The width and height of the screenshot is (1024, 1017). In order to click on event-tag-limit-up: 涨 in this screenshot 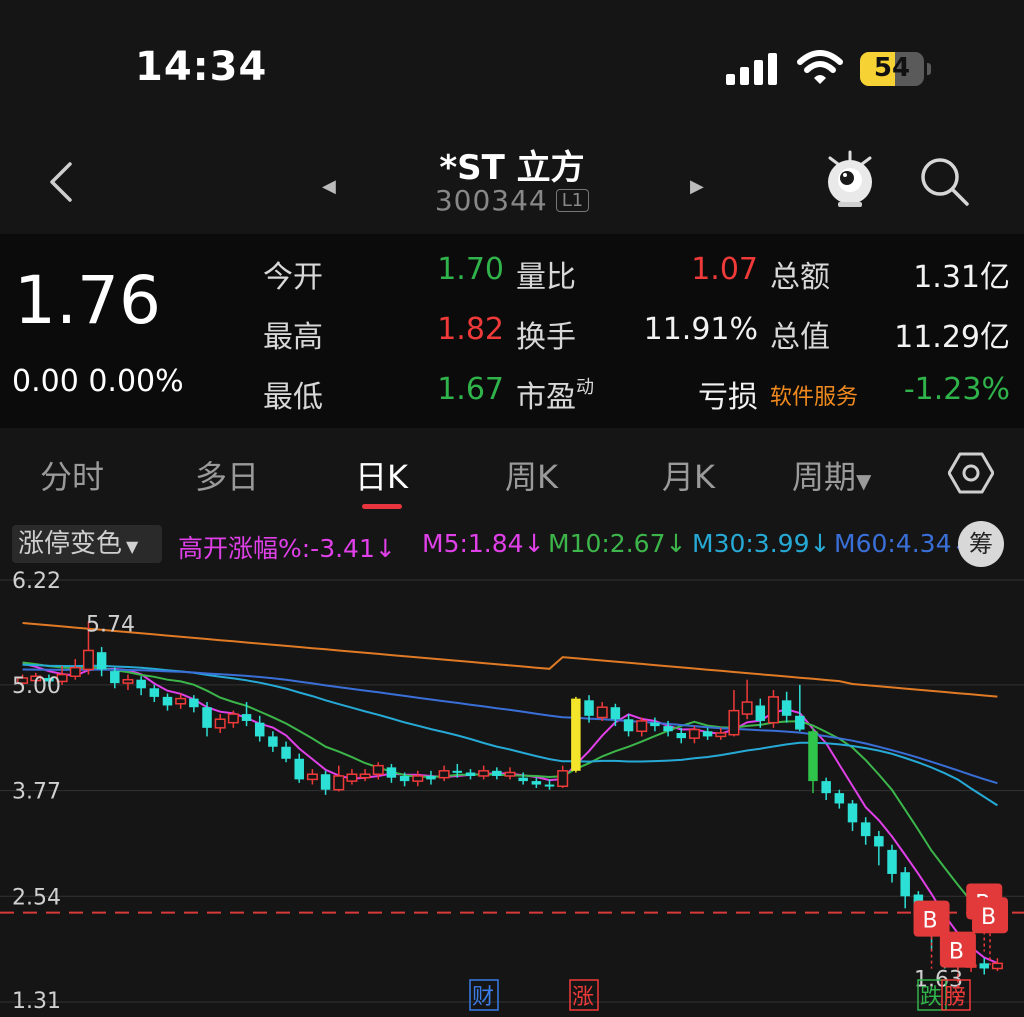, I will do `click(583, 997)`.